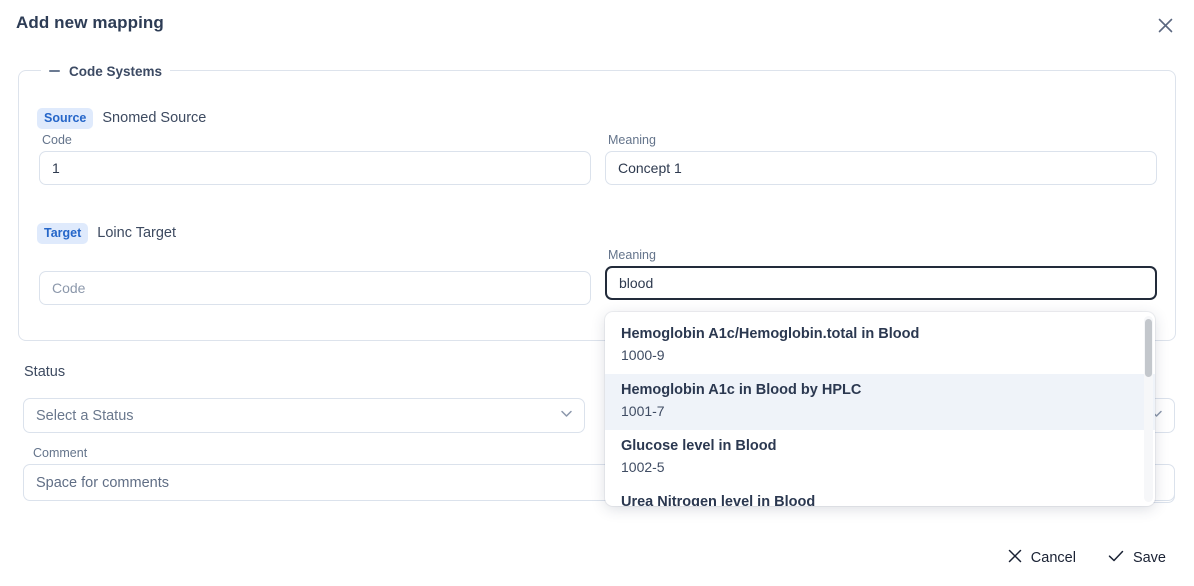 This screenshot has width=1194, height=586. What do you see at coordinates (85, 415) in the screenshot?
I see `status-select-value: Select a Status` at bounding box center [85, 415].